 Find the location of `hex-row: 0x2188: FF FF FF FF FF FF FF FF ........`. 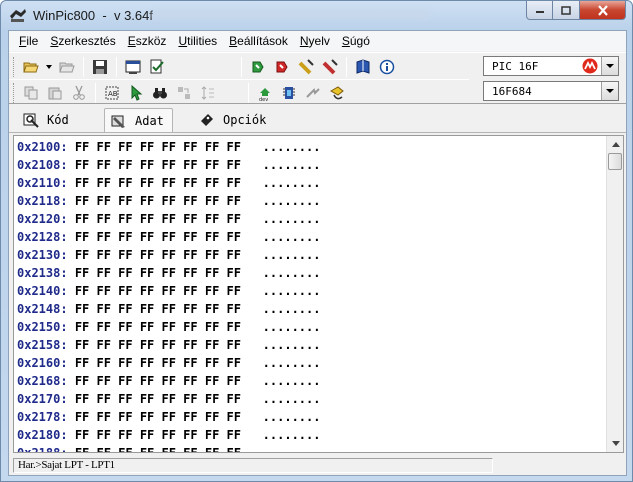

hex-row: 0x2188: FF FF FF FF FF FF FF FF ........ is located at coordinates (168, 448).